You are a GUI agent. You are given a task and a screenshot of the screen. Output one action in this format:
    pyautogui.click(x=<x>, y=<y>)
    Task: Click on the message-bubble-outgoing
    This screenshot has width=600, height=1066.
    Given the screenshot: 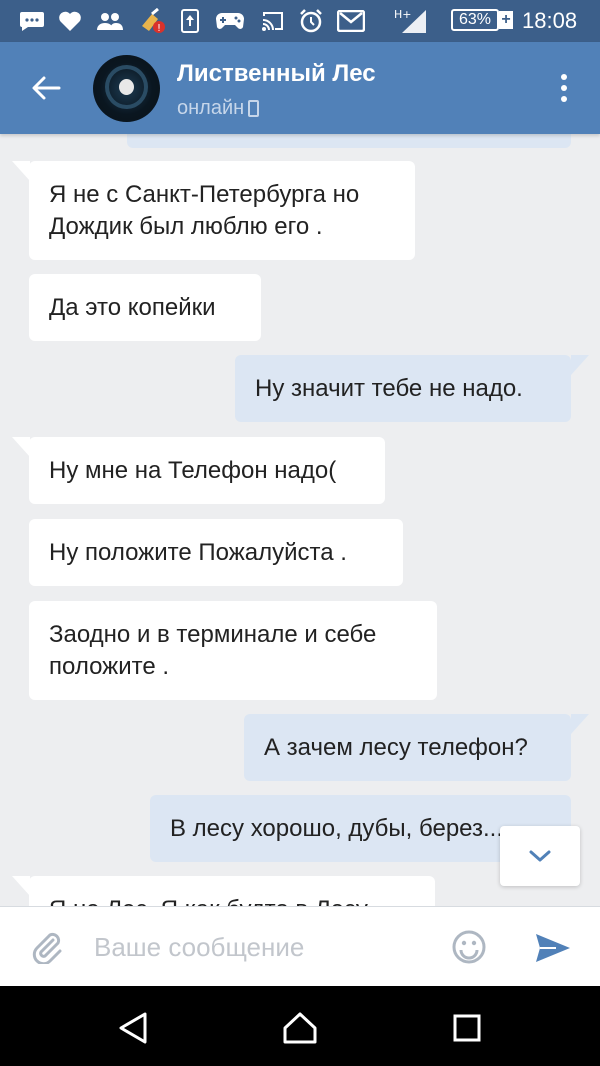 What is the action you would take?
    pyautogui.click(x=349, y=141)
    